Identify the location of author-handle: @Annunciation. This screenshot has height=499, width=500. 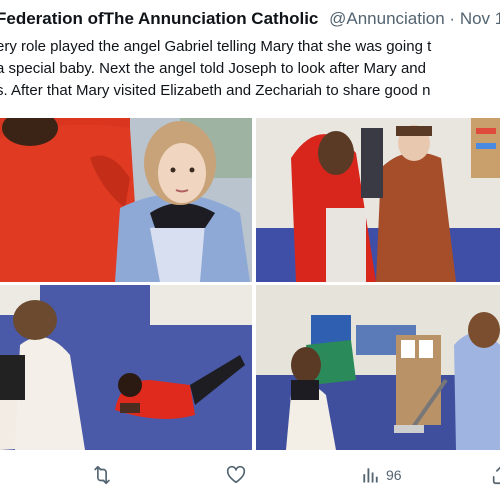
(387, 18).